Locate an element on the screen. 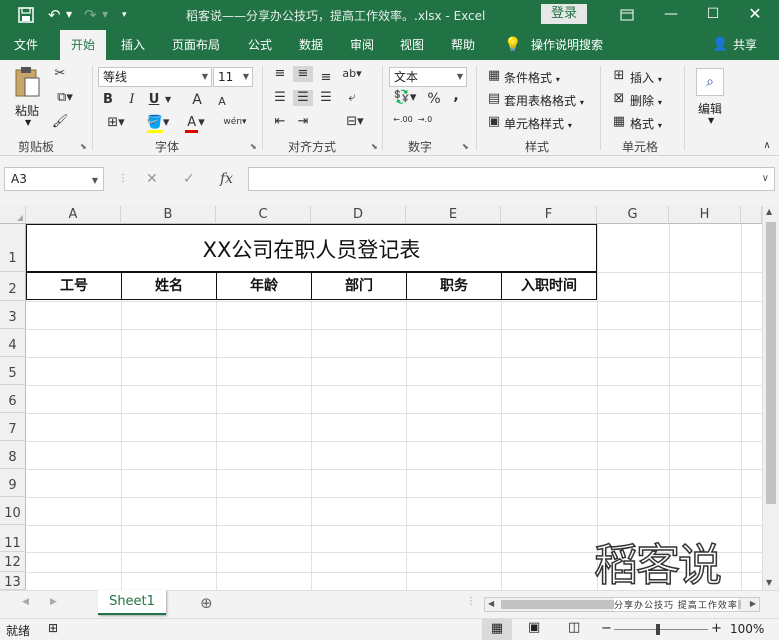 This screenshot has height=640, width=779. share-icon: 👤 is located at coordinates (720, 45).